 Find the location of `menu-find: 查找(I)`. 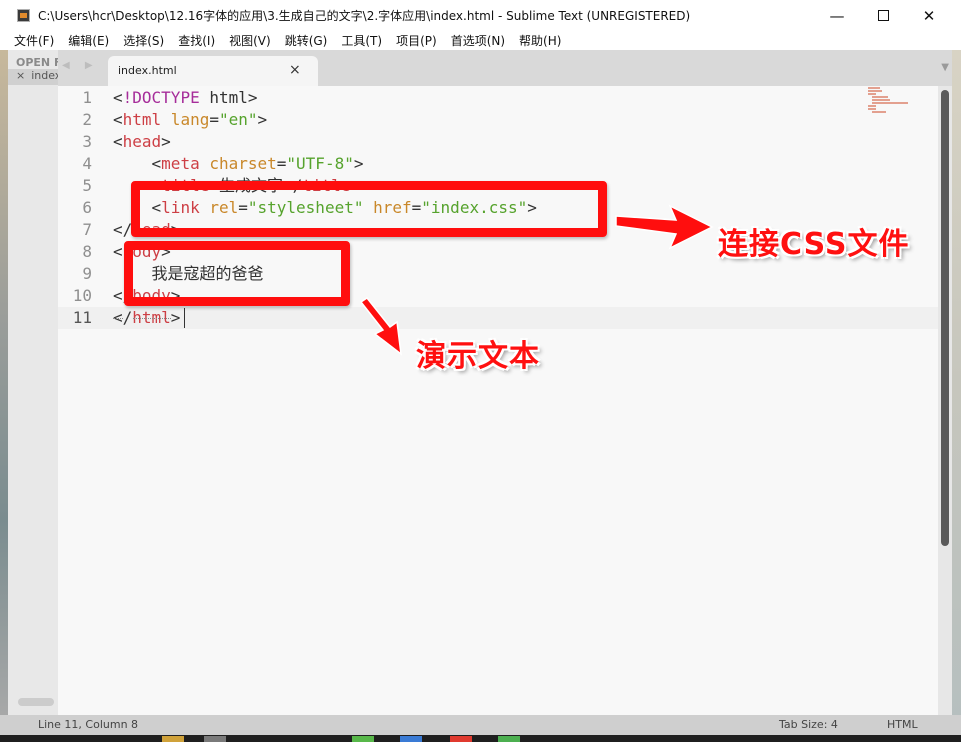

menu-find: 查找(I) is located at coordinates (195, 40).